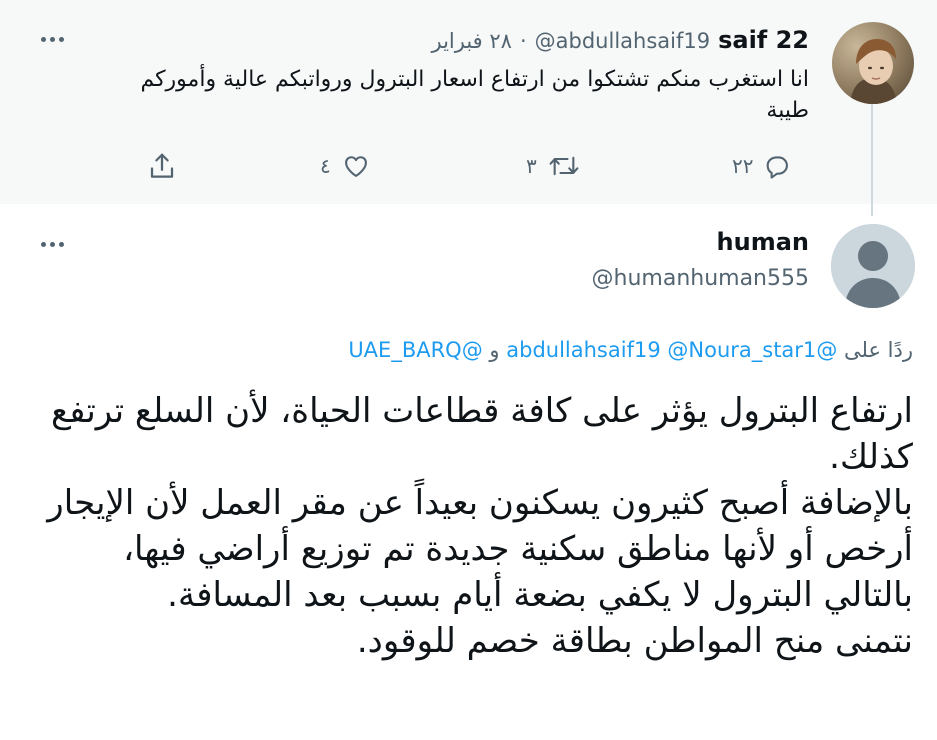 The height and width of the screenshot is (740, 937). I want to click on thread-connector-line, so click(872, 160).